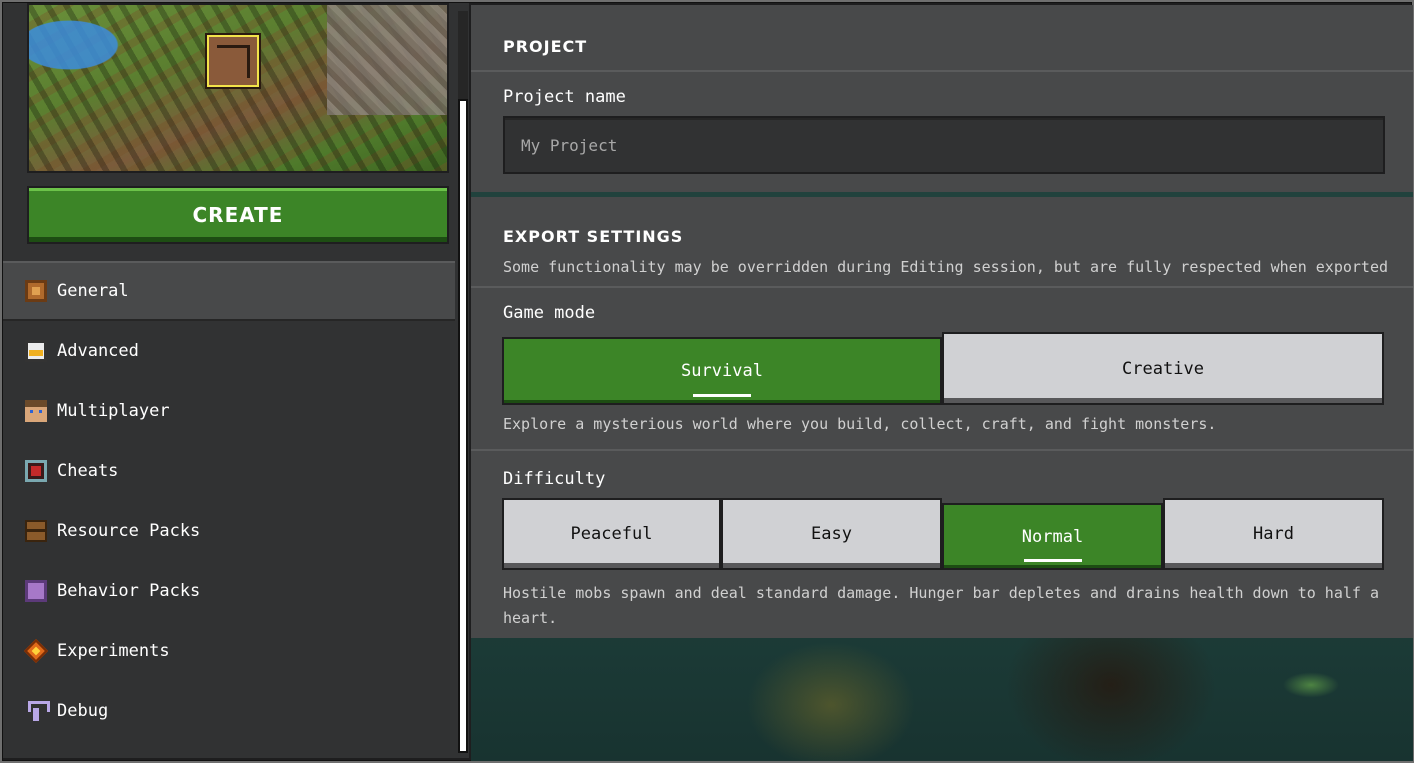  I want to click on sidebar-item-resource-packs: Resource Packs, so click(229, 531).